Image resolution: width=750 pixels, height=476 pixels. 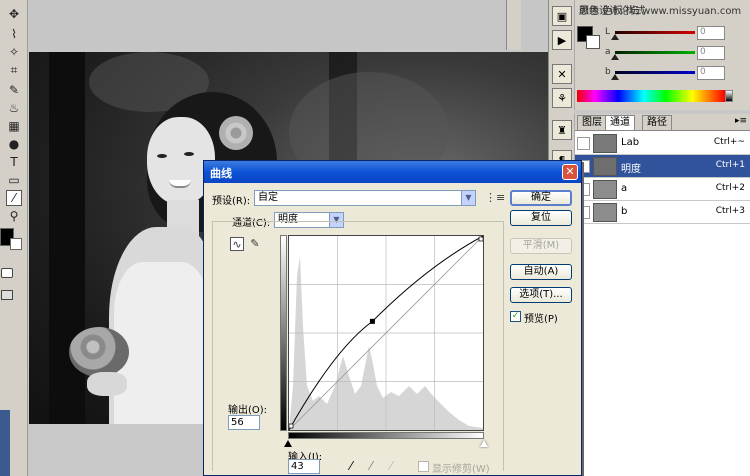 I want to click on channel-row-b: b Ctrl+3, so click(x=662, y=212).